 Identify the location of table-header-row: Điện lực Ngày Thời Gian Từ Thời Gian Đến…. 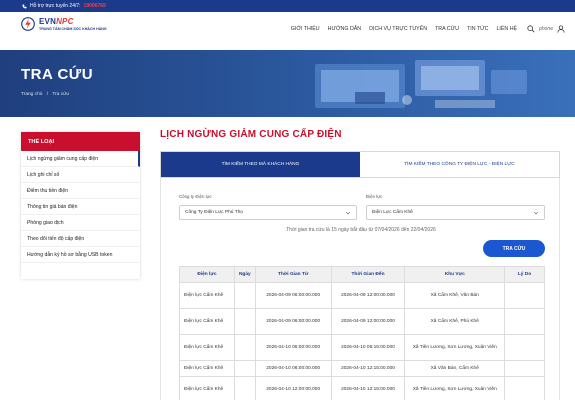
(362, 274).